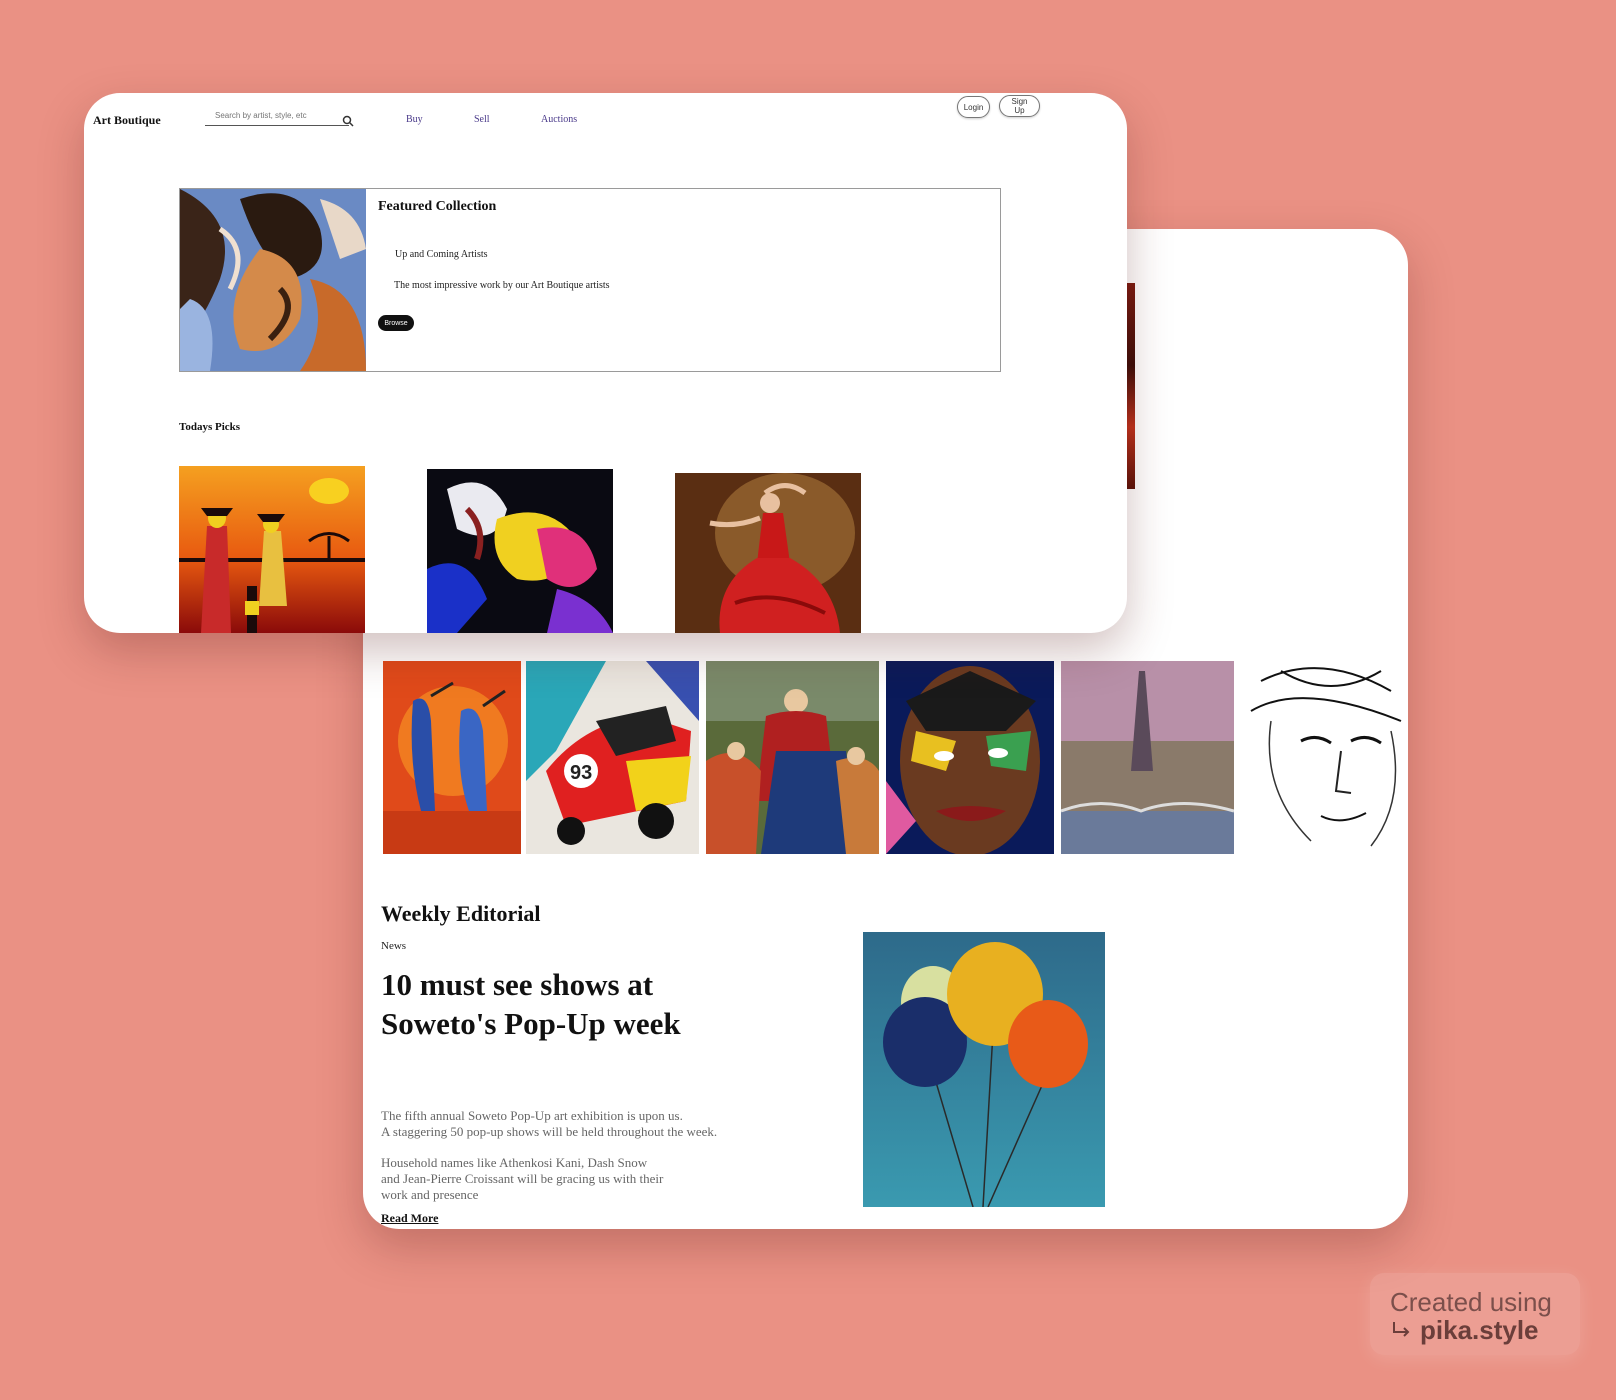 The width and height of the screenshot is (1616, 1400). I want to click on nav-link-buy: Buy, so click(414, 119).